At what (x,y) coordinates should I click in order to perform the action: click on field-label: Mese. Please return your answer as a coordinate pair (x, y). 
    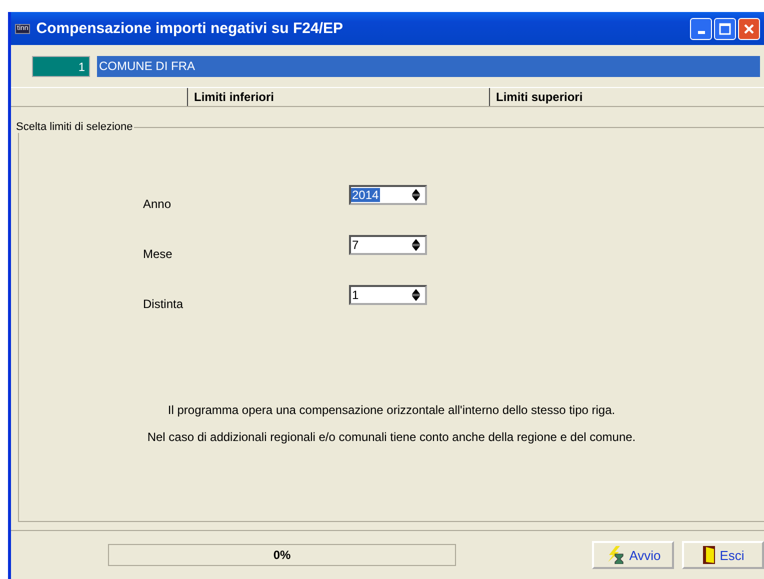
    Looking at the image, I should click on (158, 254).